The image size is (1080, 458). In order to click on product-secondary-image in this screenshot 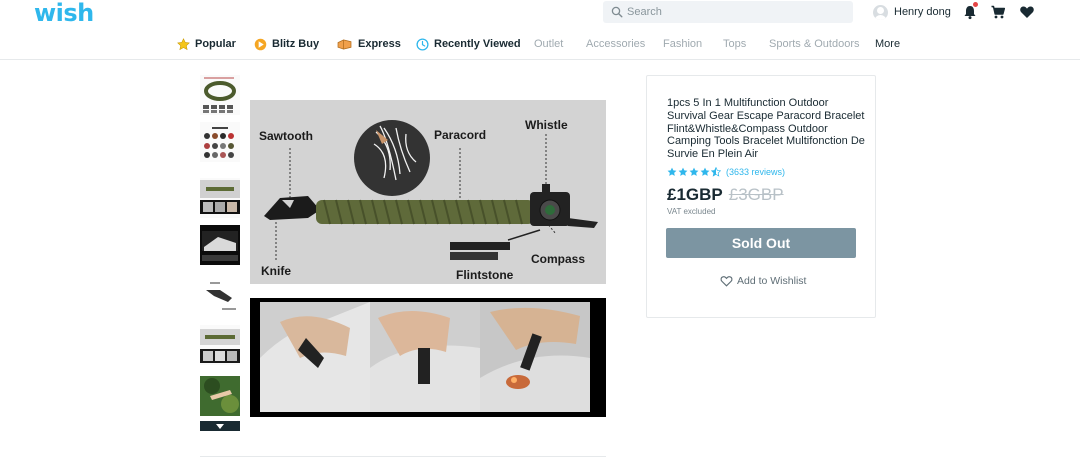, I will do `click(428, 357)`.